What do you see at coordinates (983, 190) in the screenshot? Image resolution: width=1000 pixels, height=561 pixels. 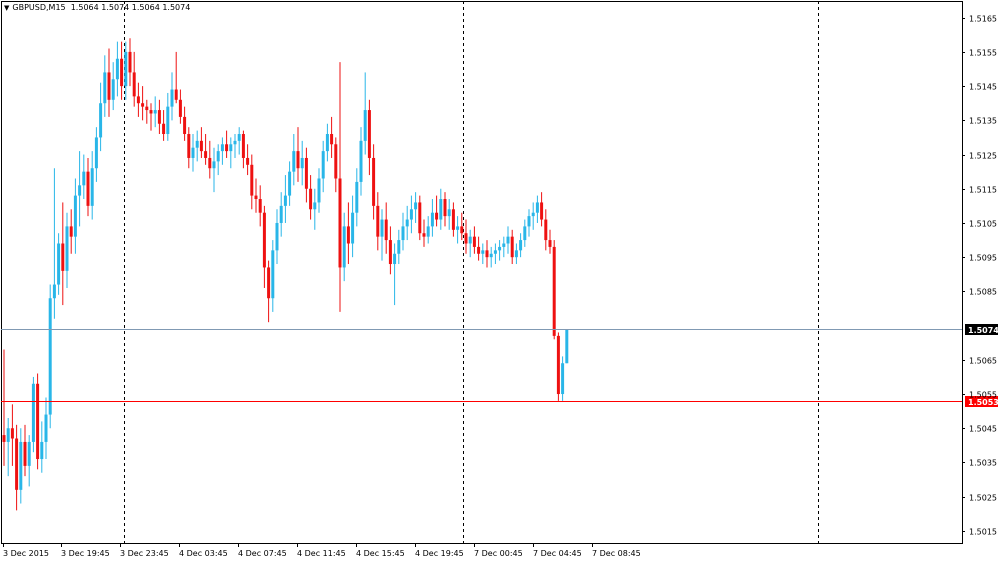 I see `y-tick-label-5: 1.5115` at bounding box center [983, 190].